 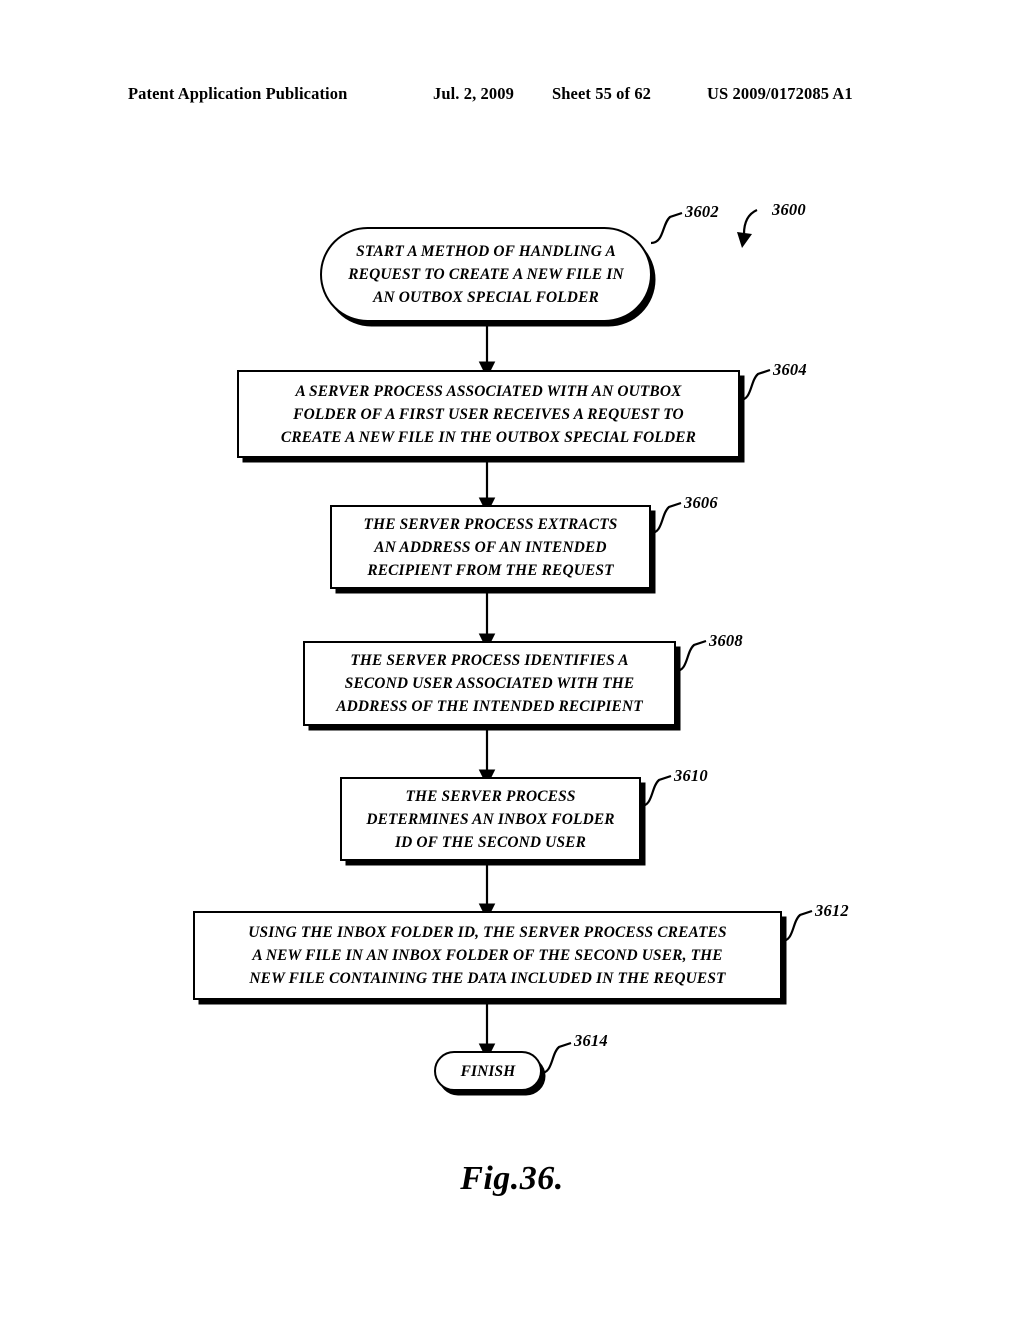 I want to click on ref-numeral-3614: 3614, so click(x=591, y=1040).